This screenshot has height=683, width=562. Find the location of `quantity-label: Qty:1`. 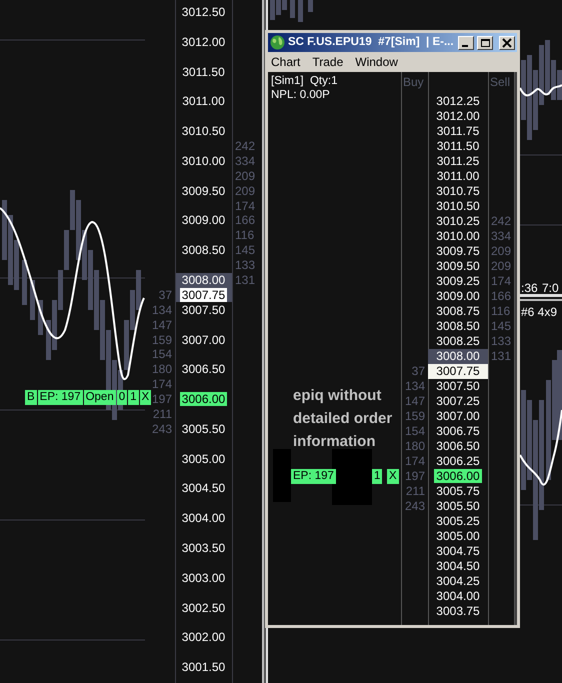

quantity-label: Qty:1 is located at coordinates (324, 81).